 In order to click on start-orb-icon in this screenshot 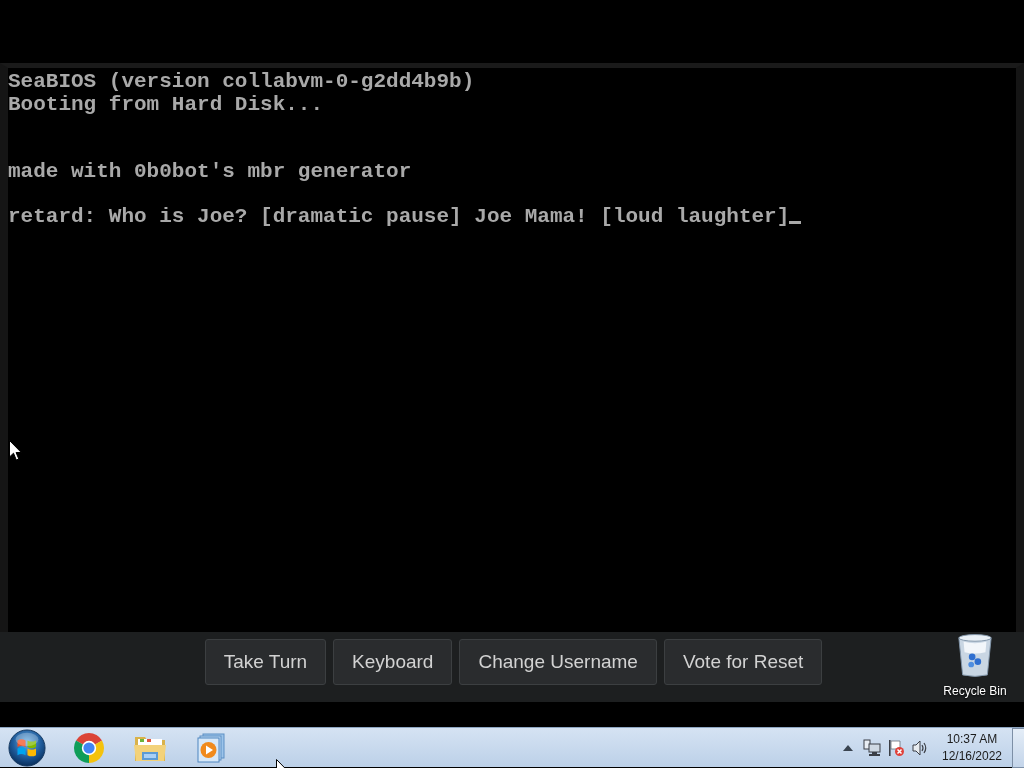, I will do `click(27, 747)`.